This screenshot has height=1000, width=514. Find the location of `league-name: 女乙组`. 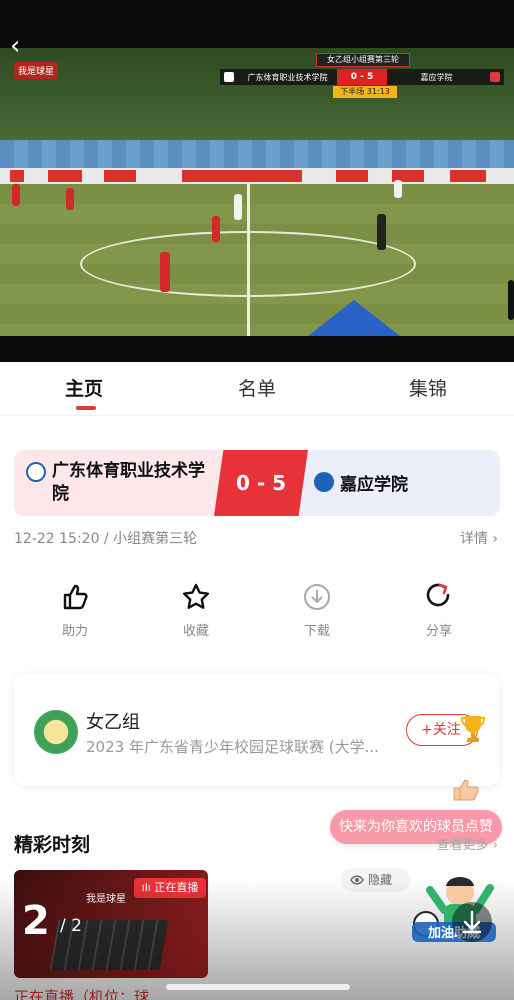

league-name: 女乙组 is located at coordinates (113, 722).